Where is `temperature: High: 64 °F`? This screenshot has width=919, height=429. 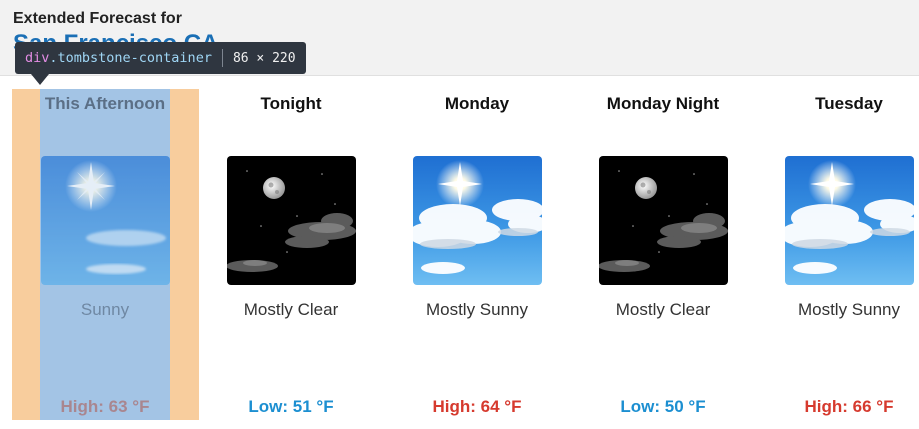 temperature: High: 64 °F is located at coordinates (477, 406).